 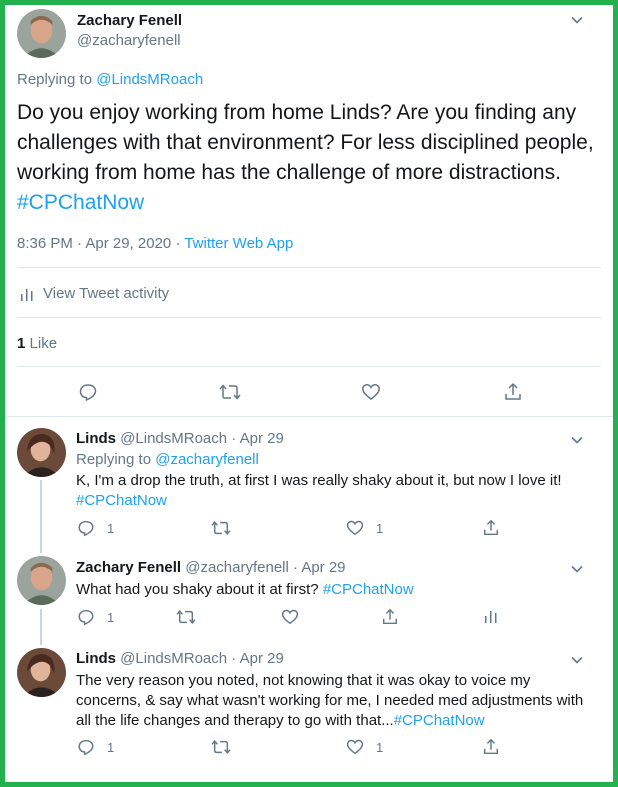 I want to click on tweet-meta: 8:36 PM · Apr 29, 2020 · Twitter Web App, so click(x=155, y=243).